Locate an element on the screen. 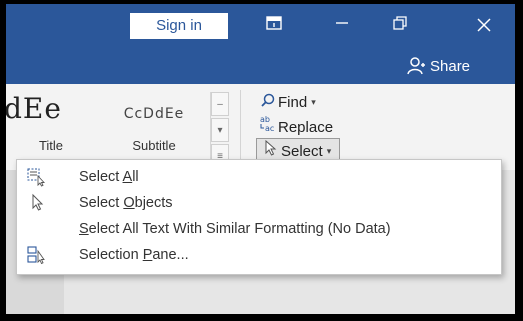 The width and height of the screenshot is (523, 321). search-icon is located at coordinates (268, 103).